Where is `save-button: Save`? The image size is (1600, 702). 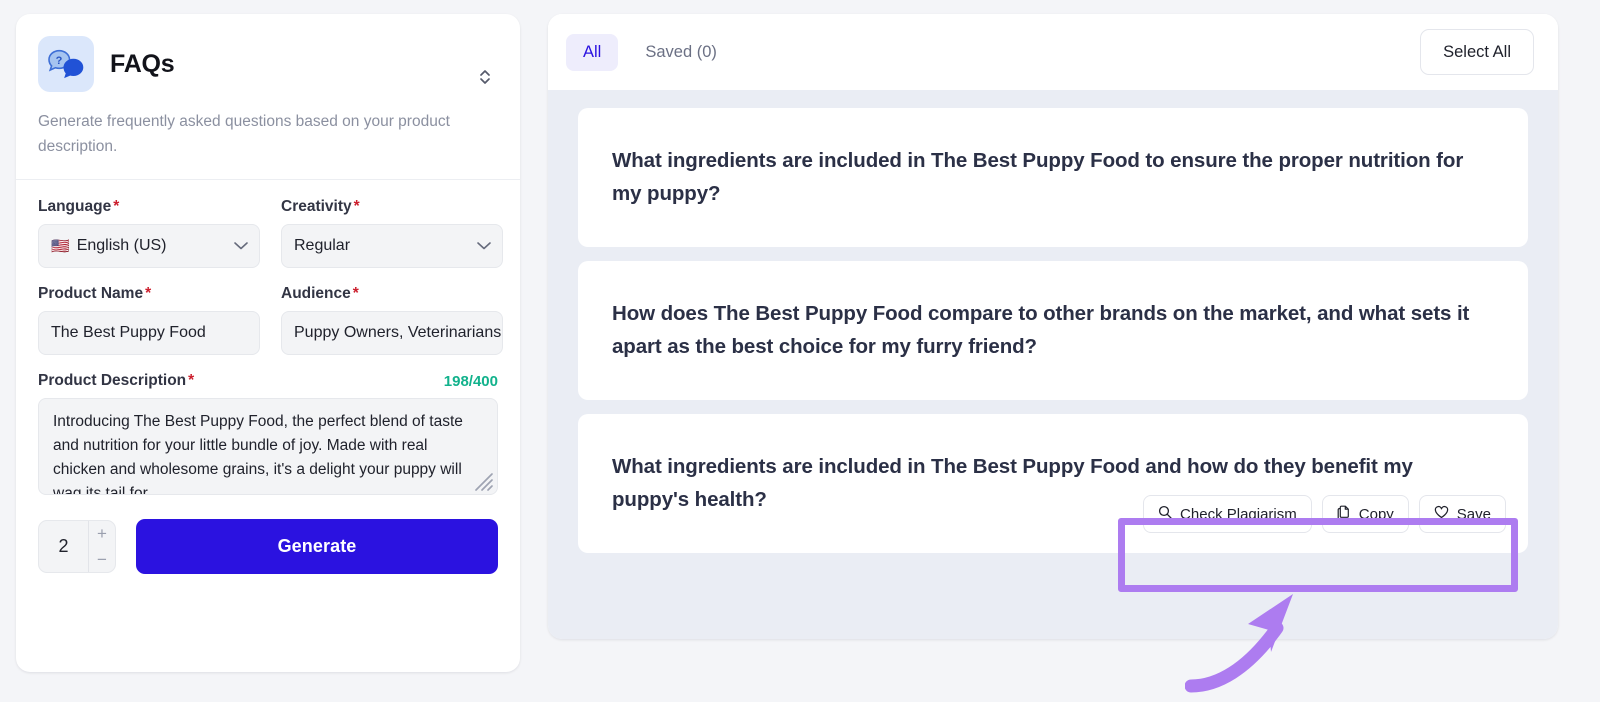
save-button: Save is located at coordinates (1462, 514).